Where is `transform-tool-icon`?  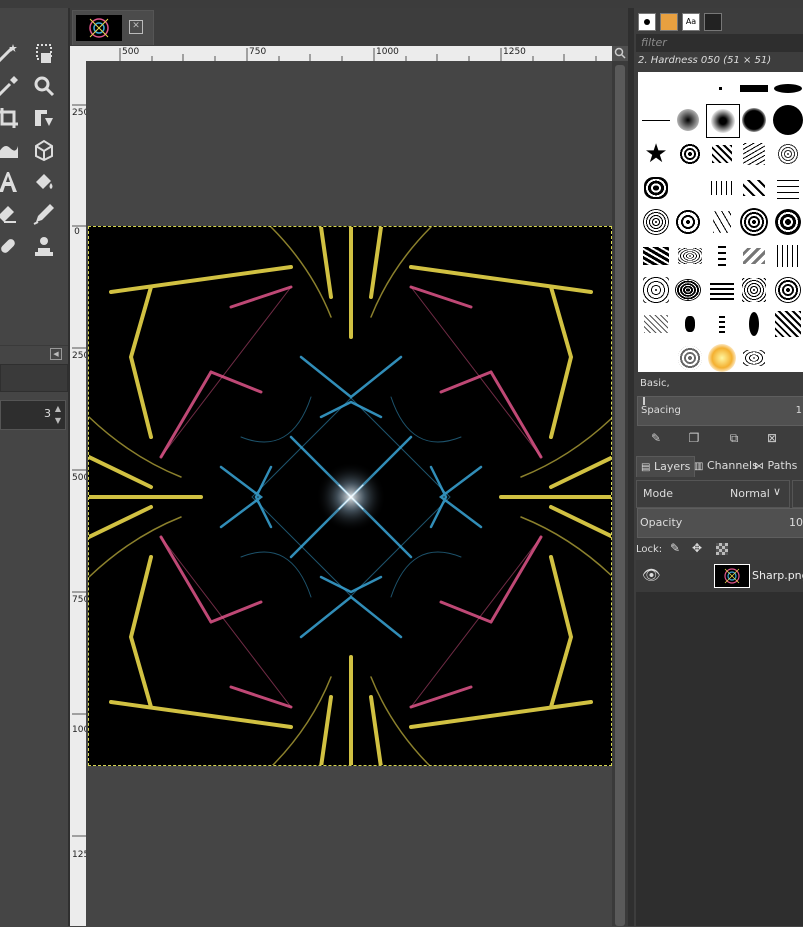 transform-tool-icon is located at coordinates (44, 118).